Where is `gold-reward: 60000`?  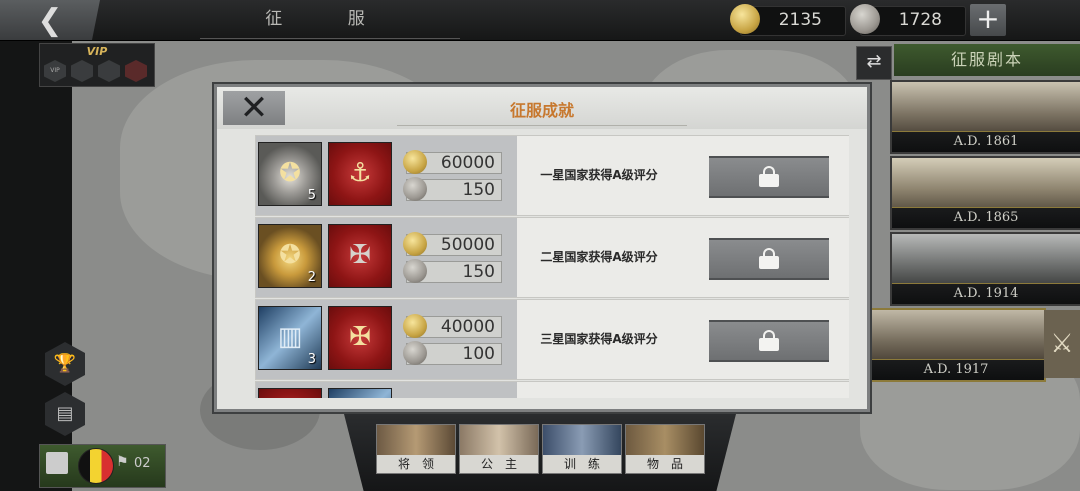 gold-reward: 60000 is located at coordinates (452, 162).